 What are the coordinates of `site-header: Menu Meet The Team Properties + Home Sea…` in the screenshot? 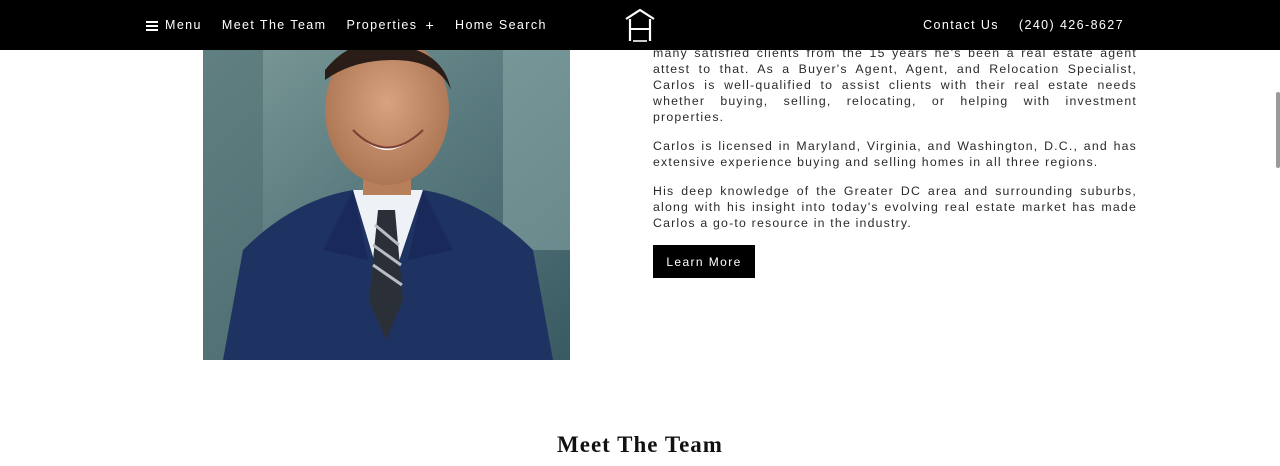 It's located at (640, 25).